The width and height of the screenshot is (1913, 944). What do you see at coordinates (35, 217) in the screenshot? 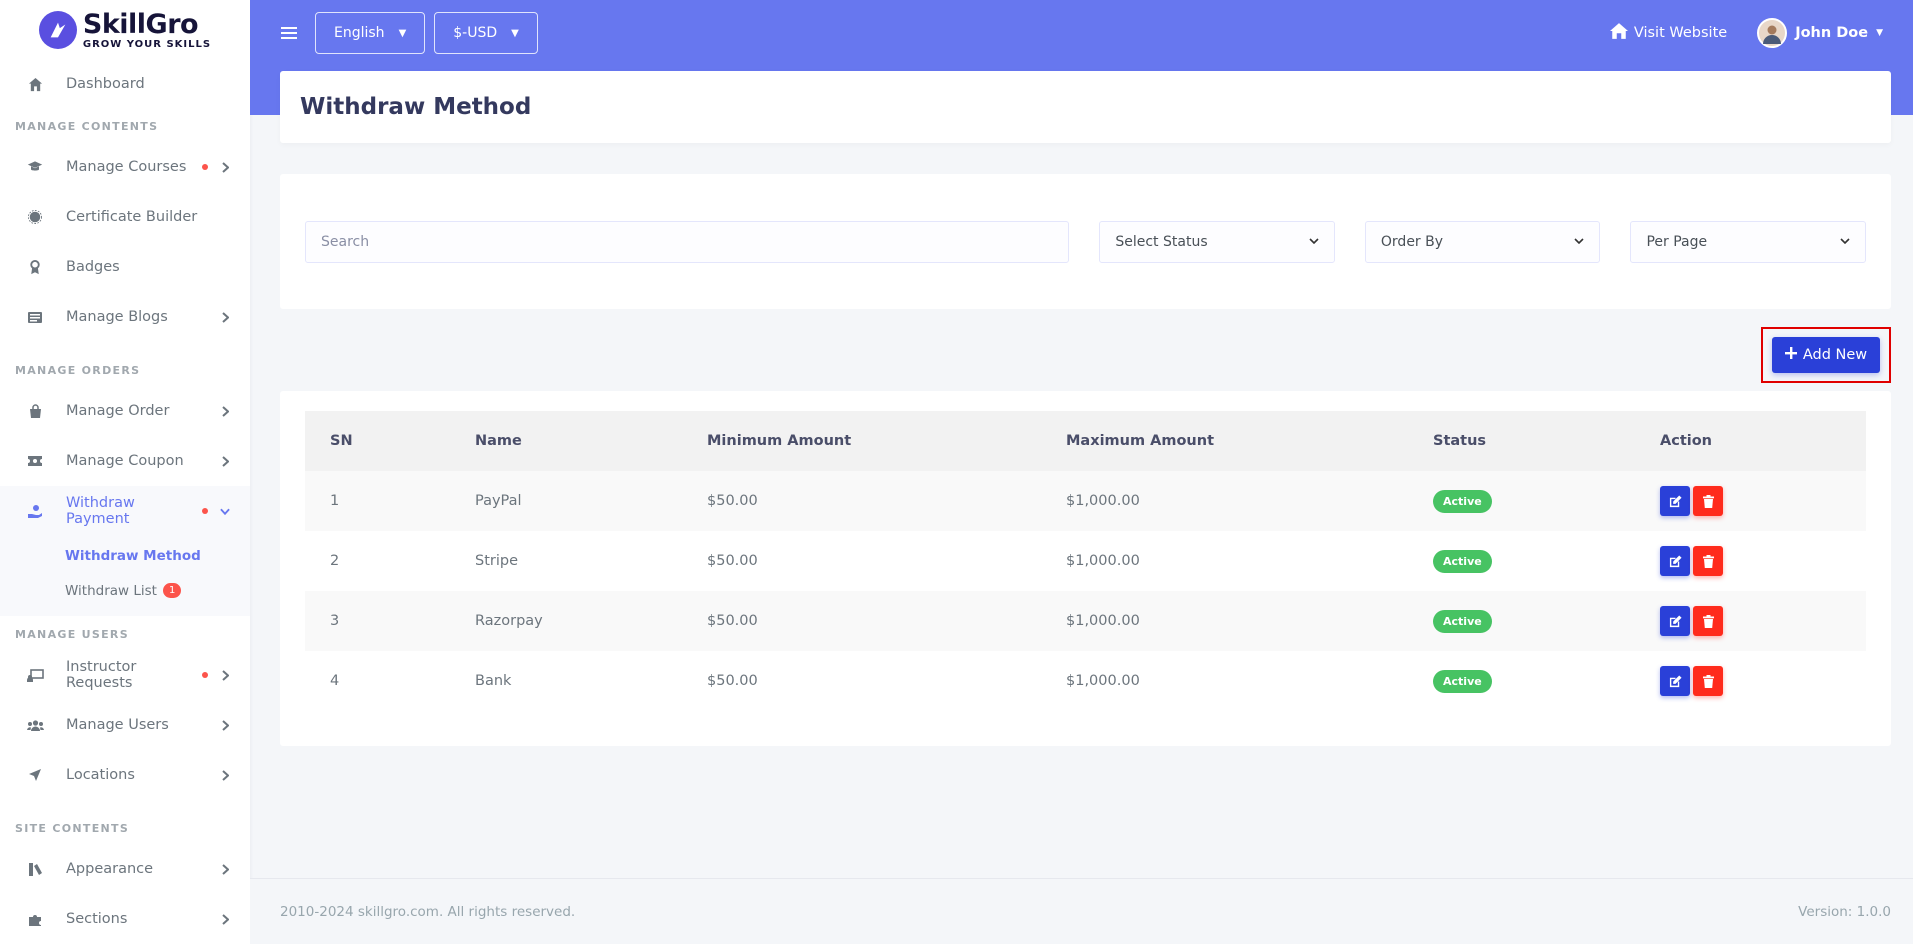
I see `certificate-icon` at bounding box center [35, 217].